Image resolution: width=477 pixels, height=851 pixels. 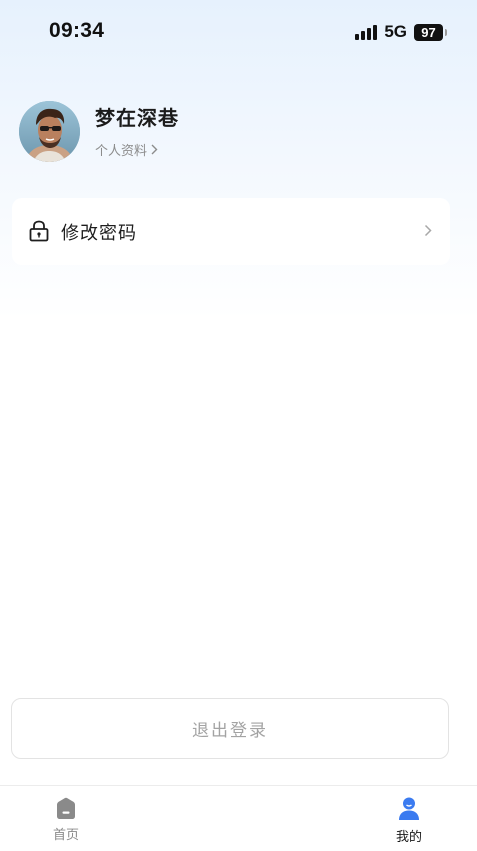 I want to click on lock-icon, so click(x=39, y=231).